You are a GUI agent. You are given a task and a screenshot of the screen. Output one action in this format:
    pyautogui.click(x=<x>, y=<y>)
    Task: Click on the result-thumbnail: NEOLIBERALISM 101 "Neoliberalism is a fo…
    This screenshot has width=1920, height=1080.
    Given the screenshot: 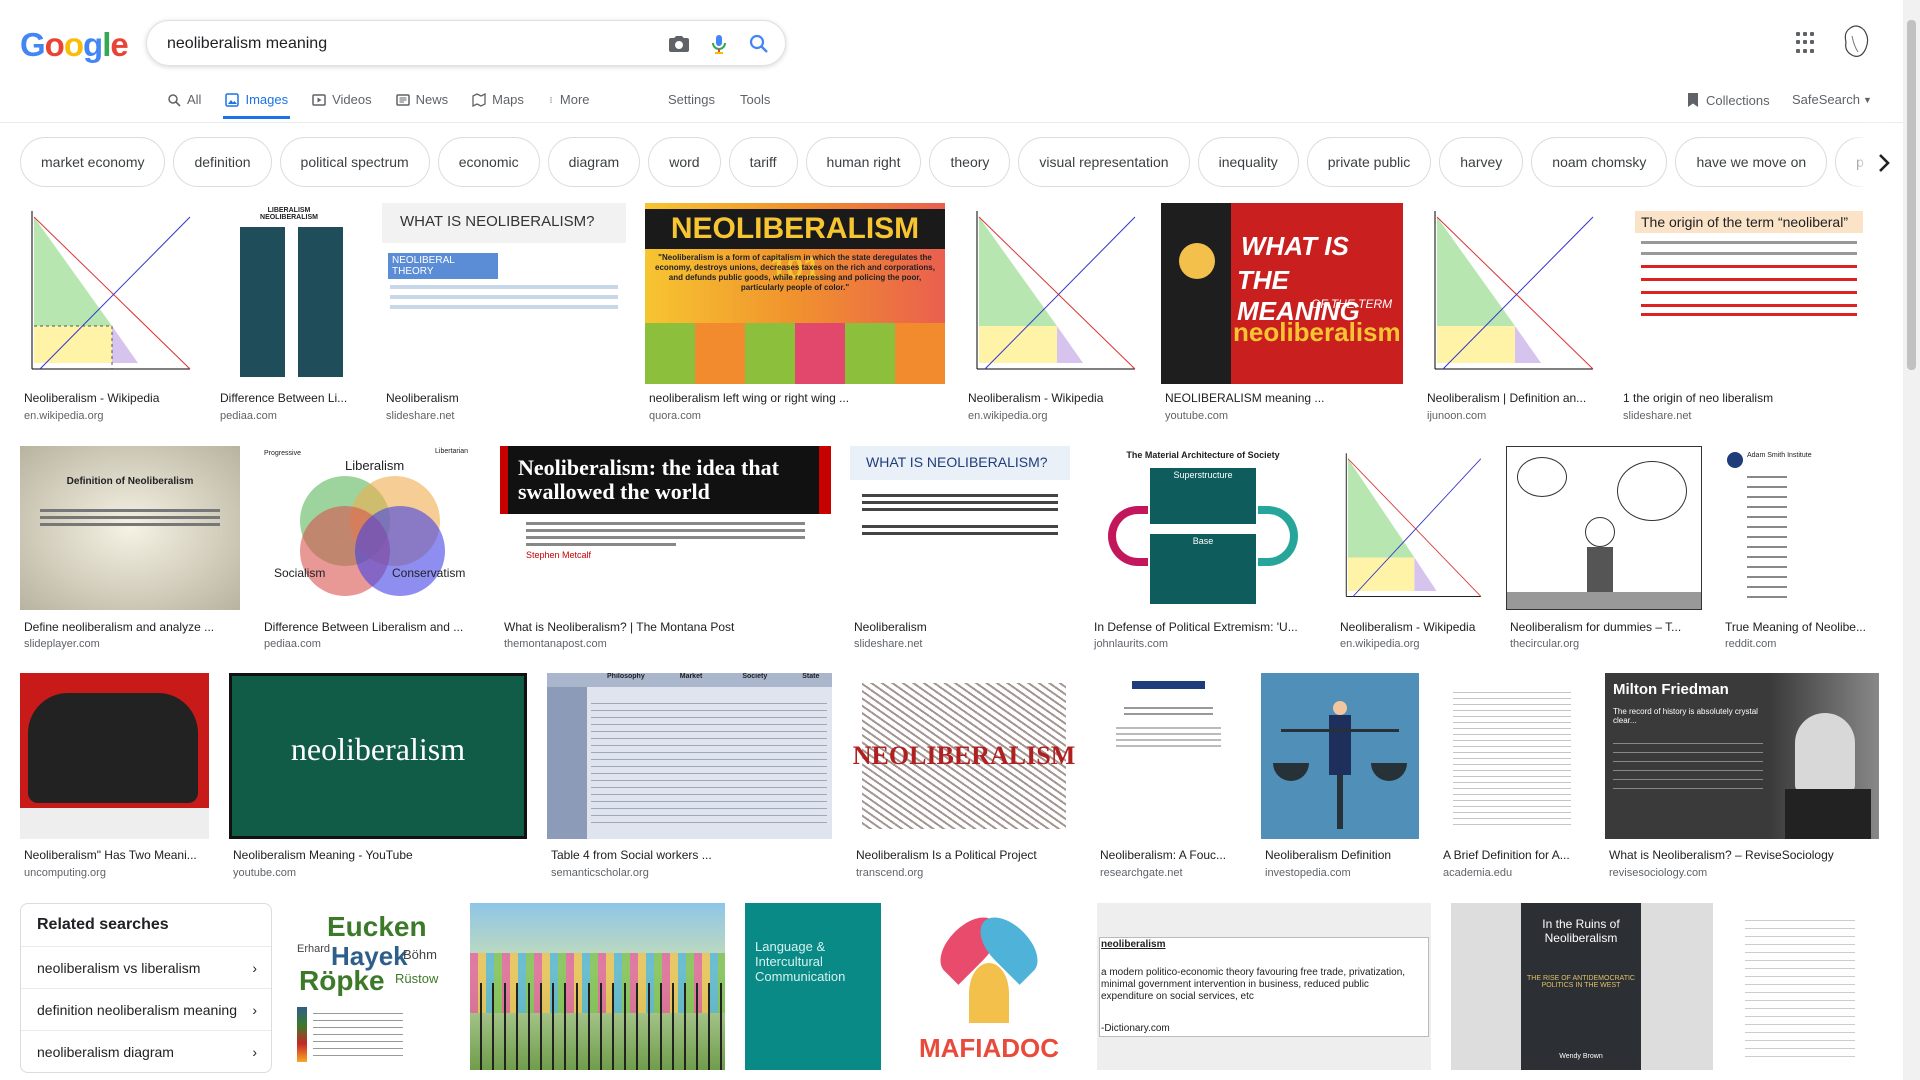 What is the action you would take?
    pyautogui.click(x=795, y=293)
    